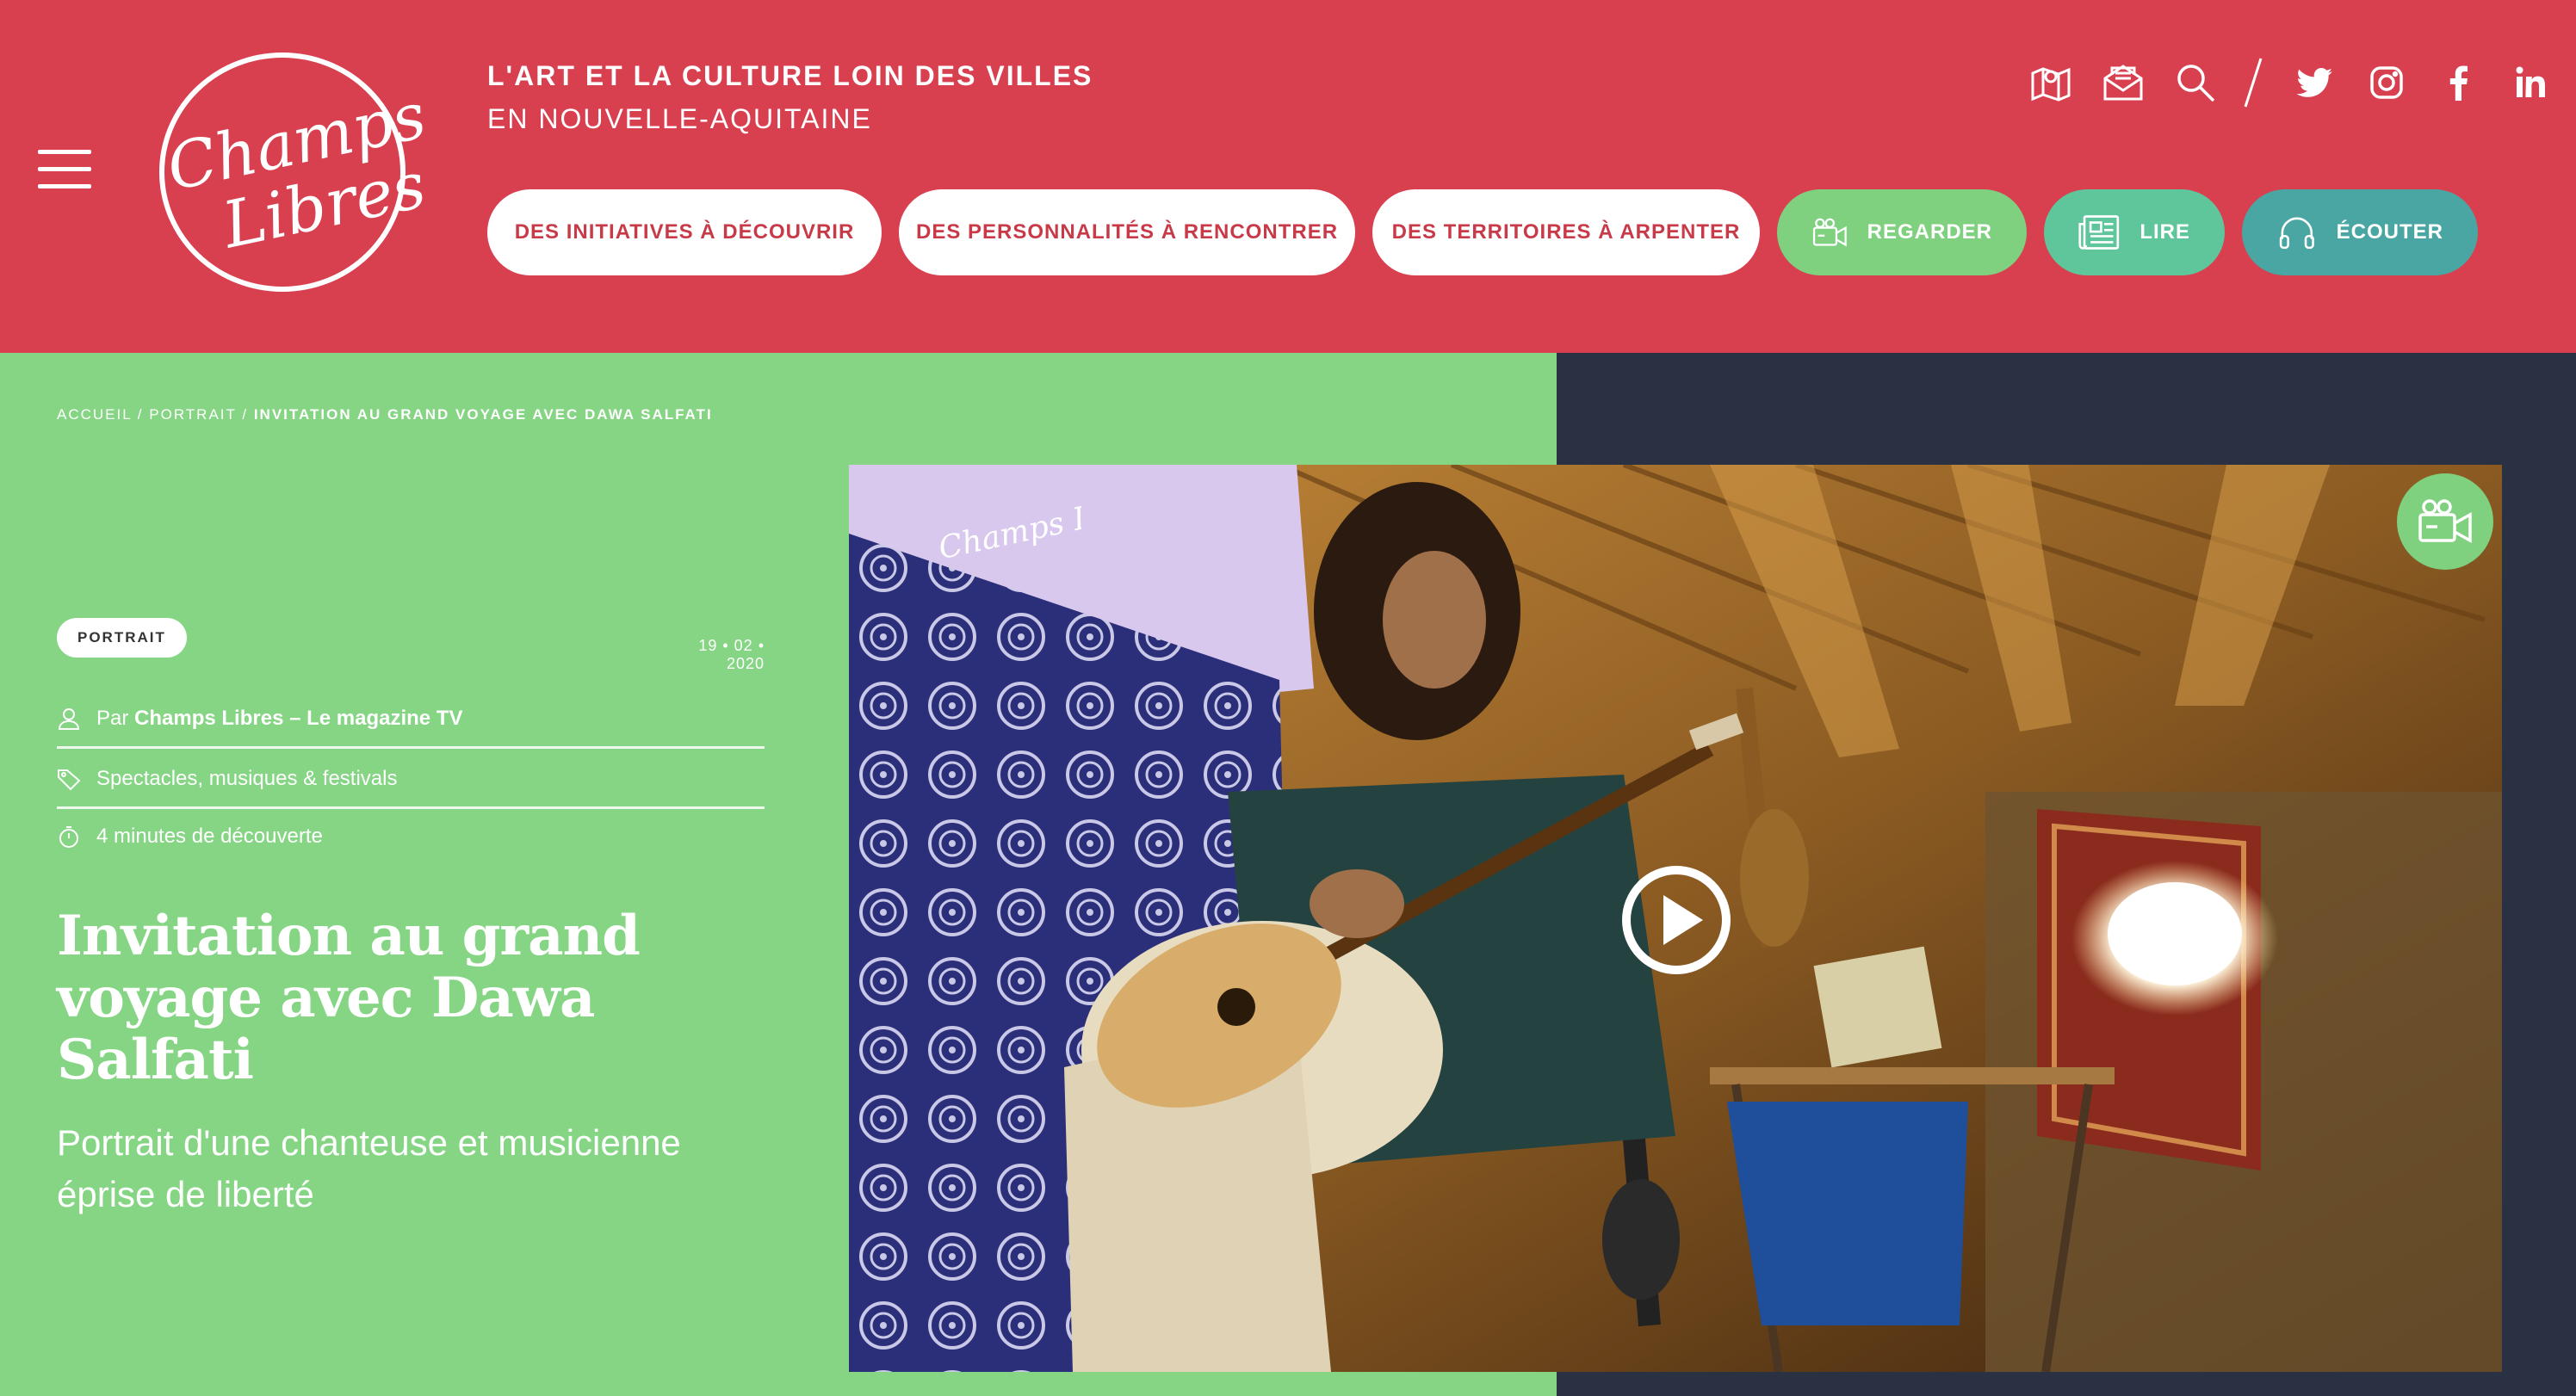  I want to click on newsletter-icon, so click(2123, 83).